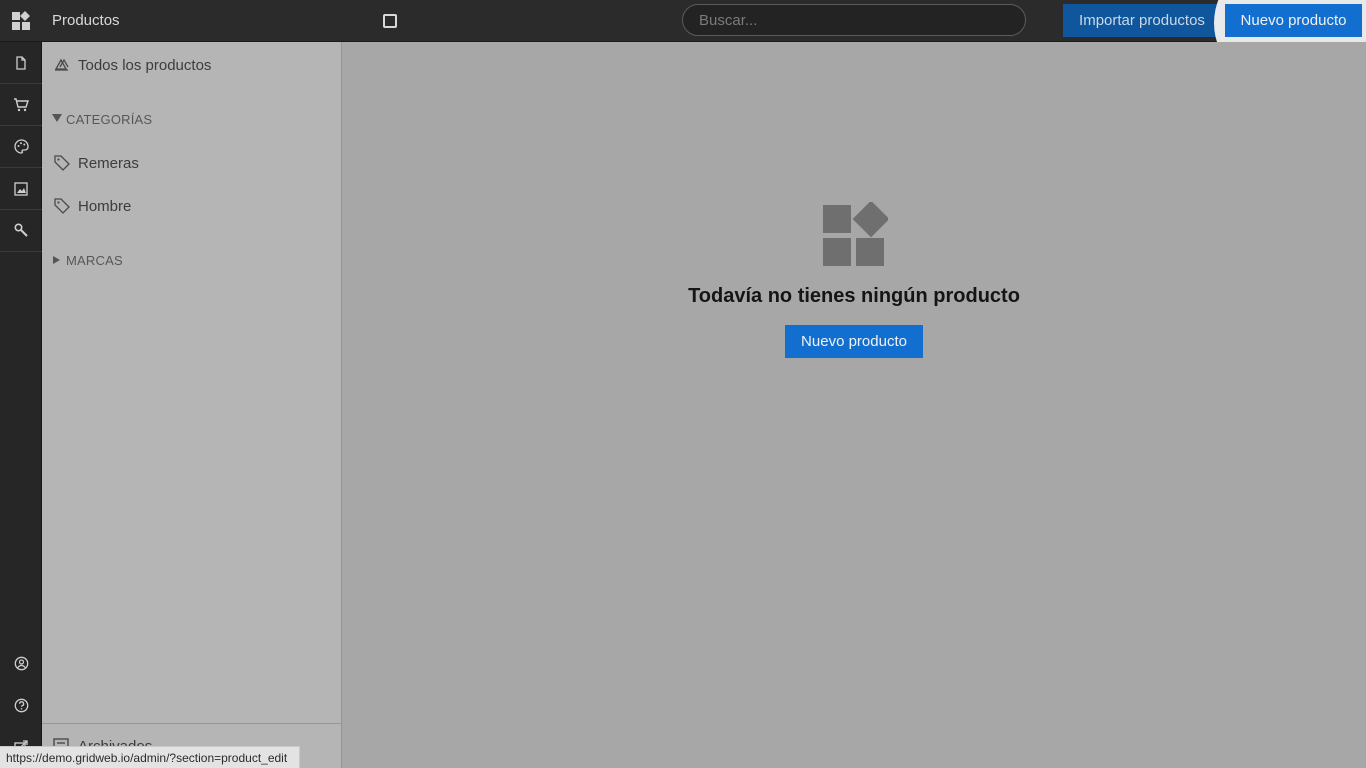 The width and height of the screenshot is (1366, 768). Describe the element at coordinates (192, 206) in the screenshot. I see `sidebar-item-category: Hombre` at that location.